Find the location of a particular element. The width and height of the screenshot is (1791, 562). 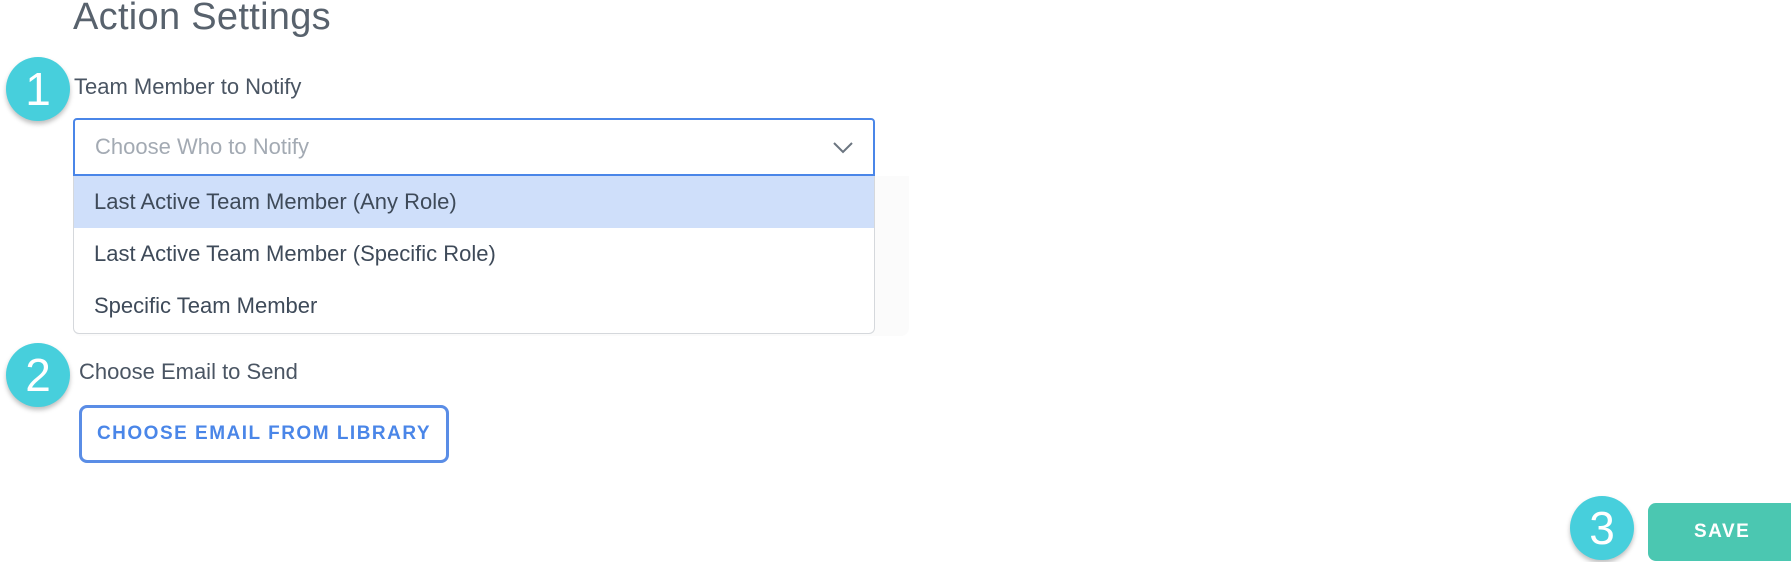

step-badge-3: 3 is located at coordinates (1602, 528).